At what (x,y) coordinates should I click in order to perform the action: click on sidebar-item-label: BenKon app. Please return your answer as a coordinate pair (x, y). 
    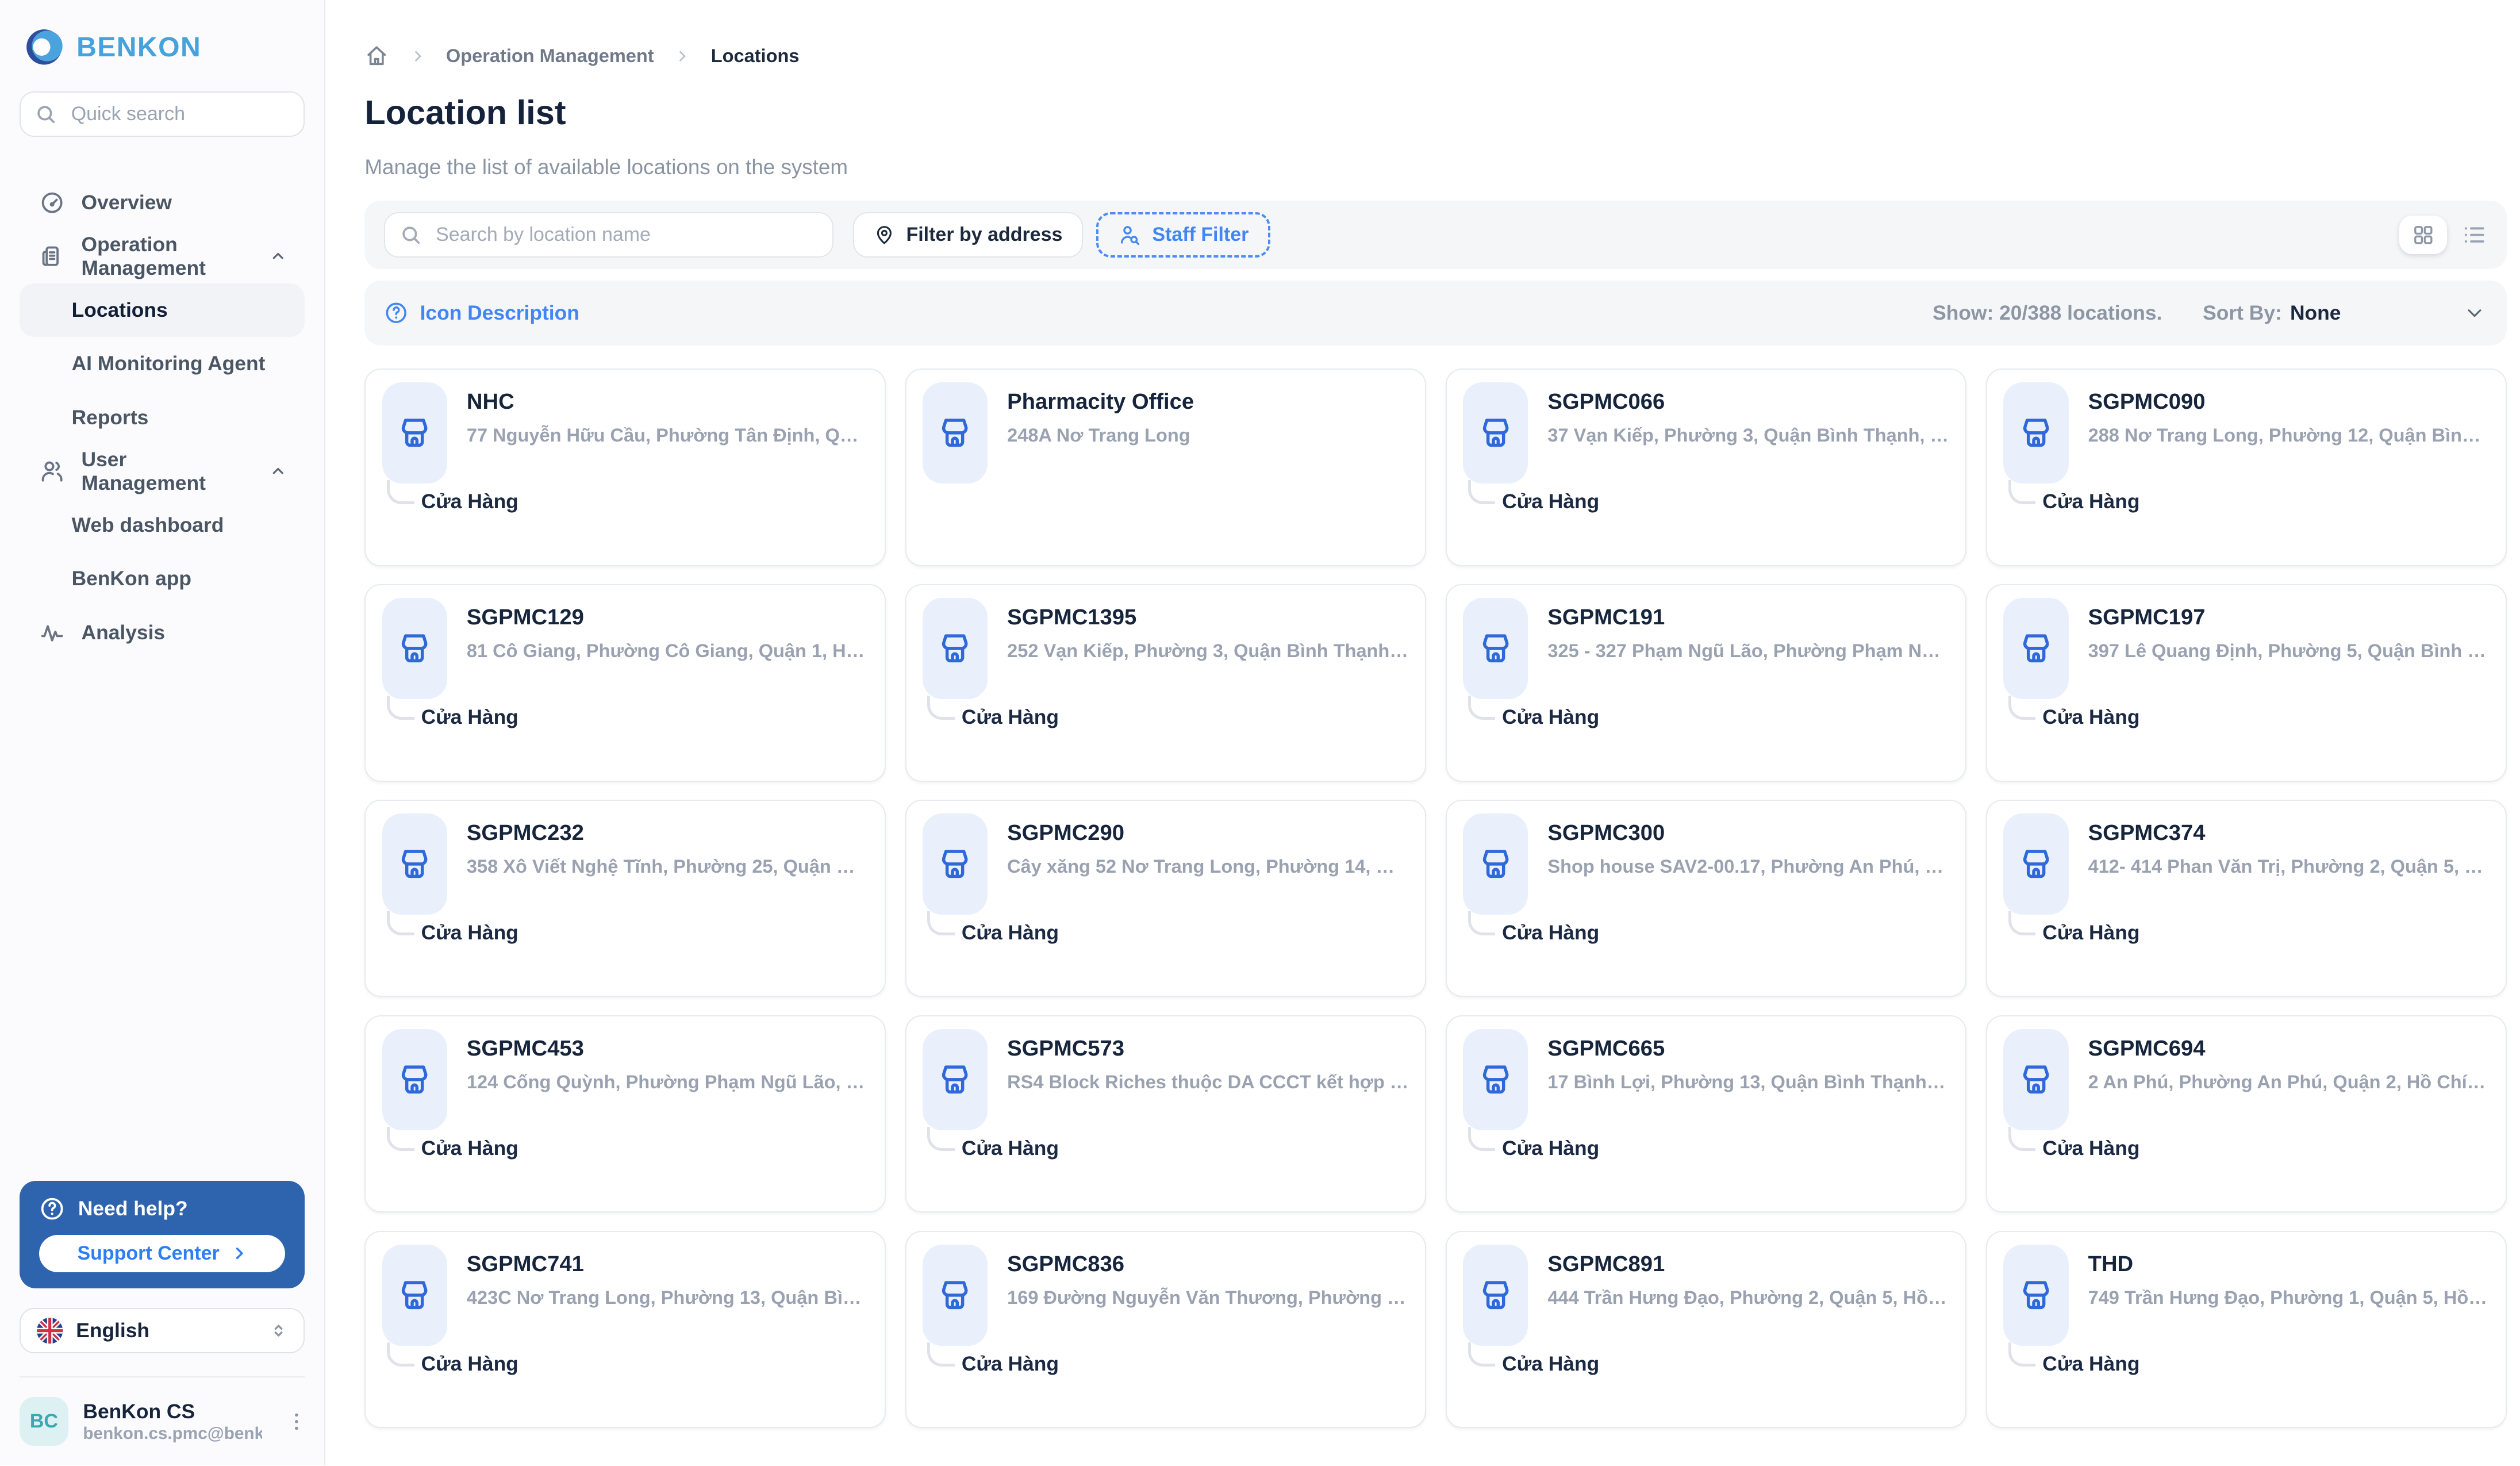
    Looking at the image, I should click on (131, 579).